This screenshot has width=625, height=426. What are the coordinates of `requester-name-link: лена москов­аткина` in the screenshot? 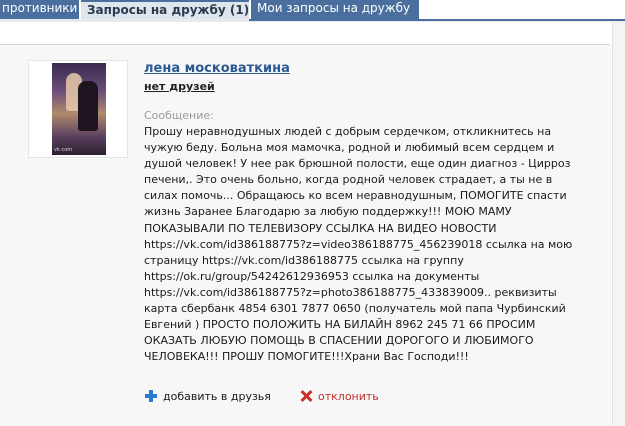 It's located at (217, 68).